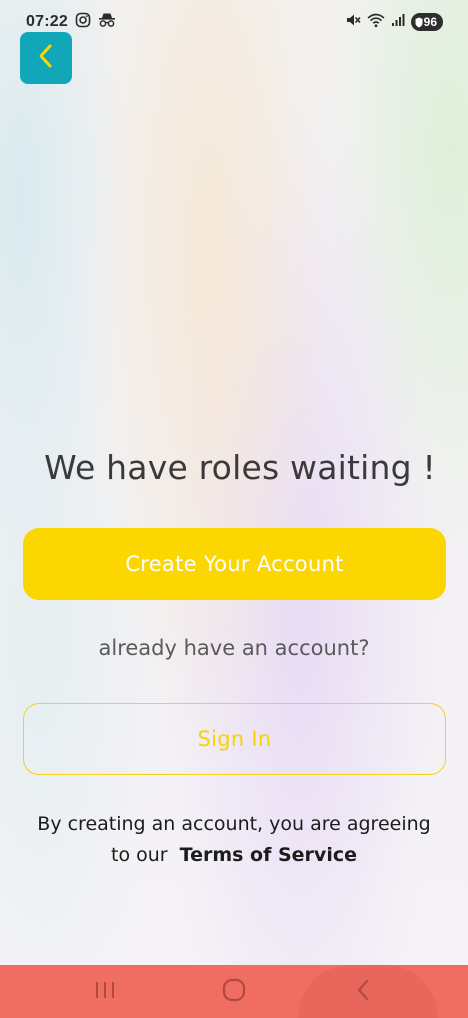  What do you see at coordinates (376, 22) in the screenshot?
I see `wifi-icon` at bounding box center [376, 22].